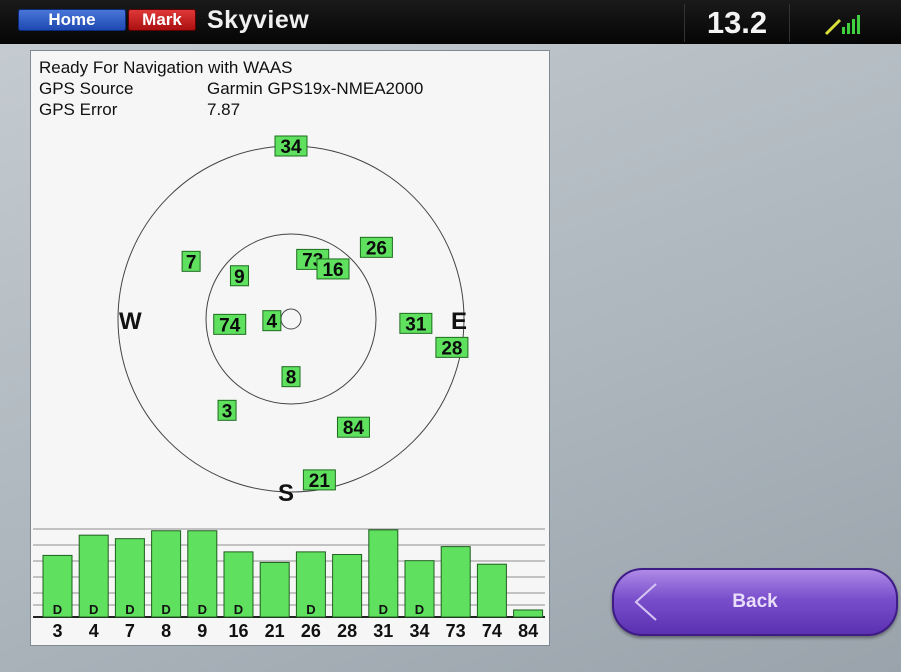  Describe the element at coordinates (94, 631) in the screenshot. I see `bar-category-label: 4` at that location.